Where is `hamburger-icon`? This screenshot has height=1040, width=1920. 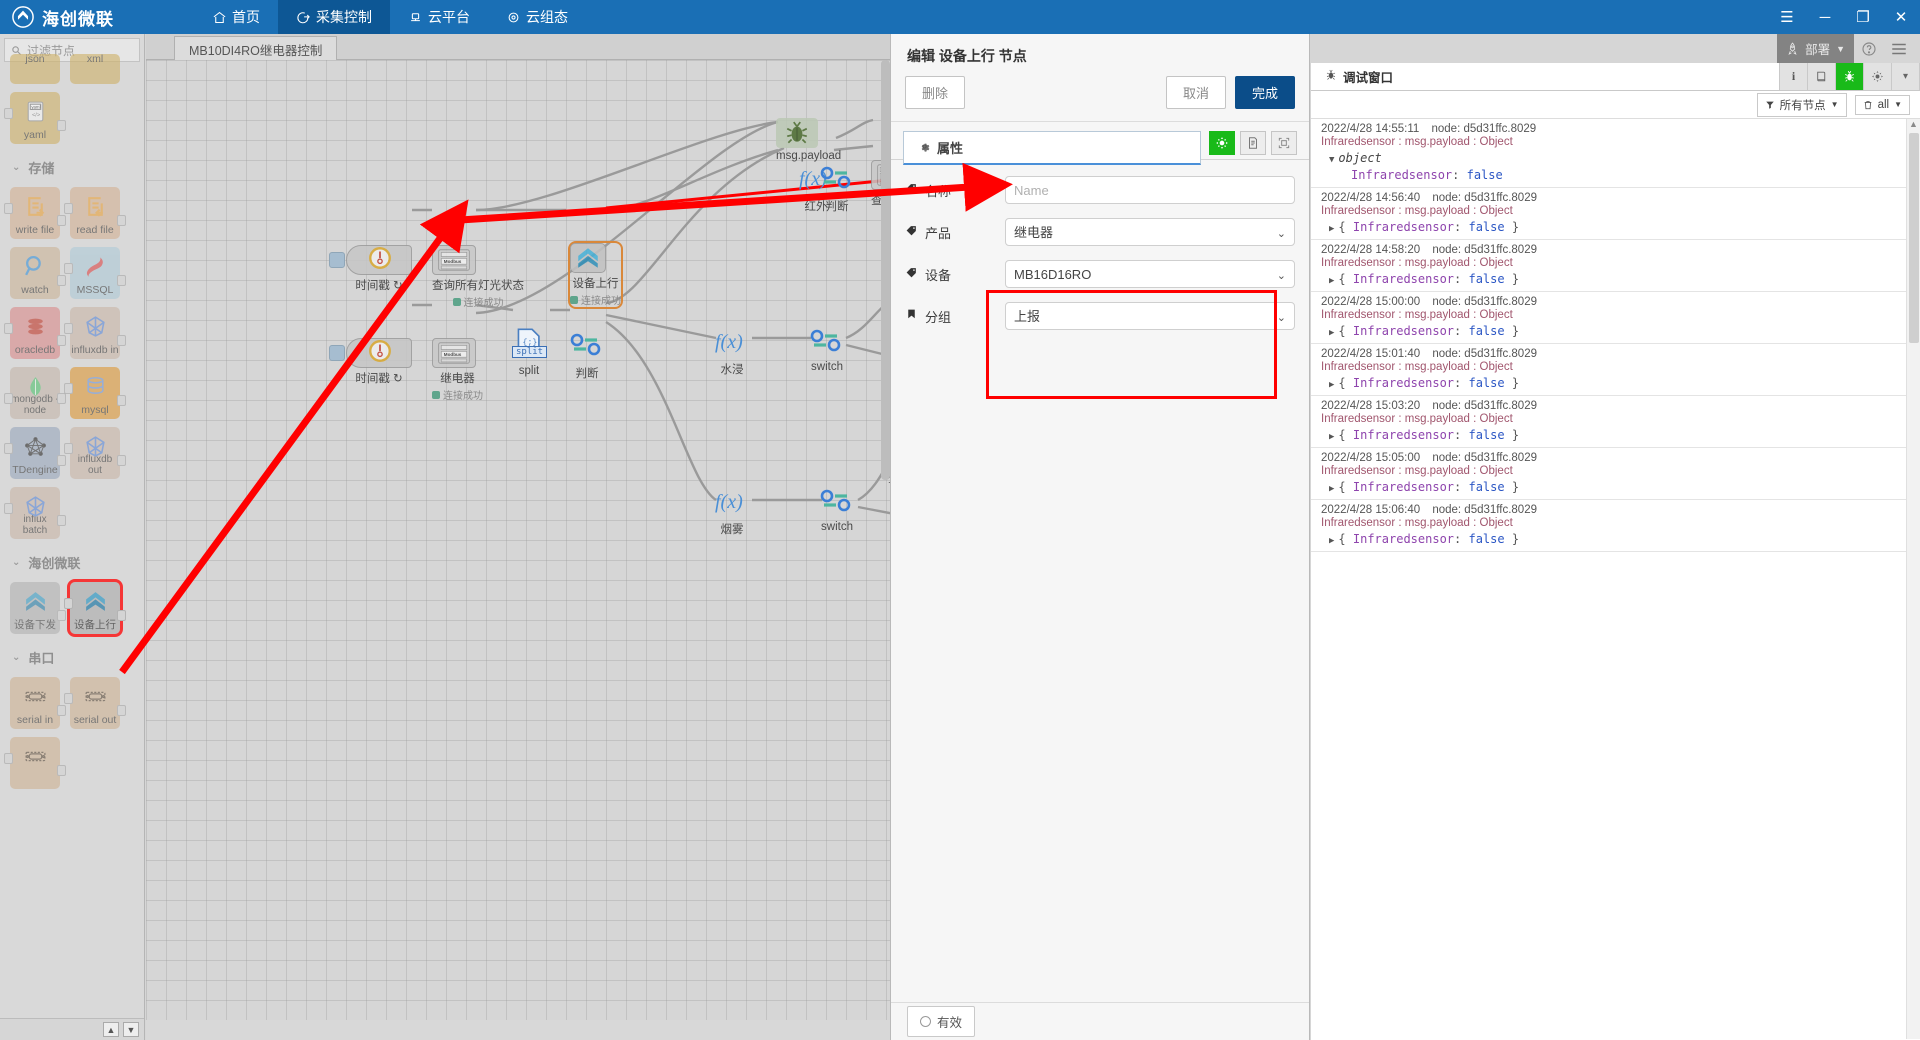 hamburger-icon is located at coordinates (1899, 48).